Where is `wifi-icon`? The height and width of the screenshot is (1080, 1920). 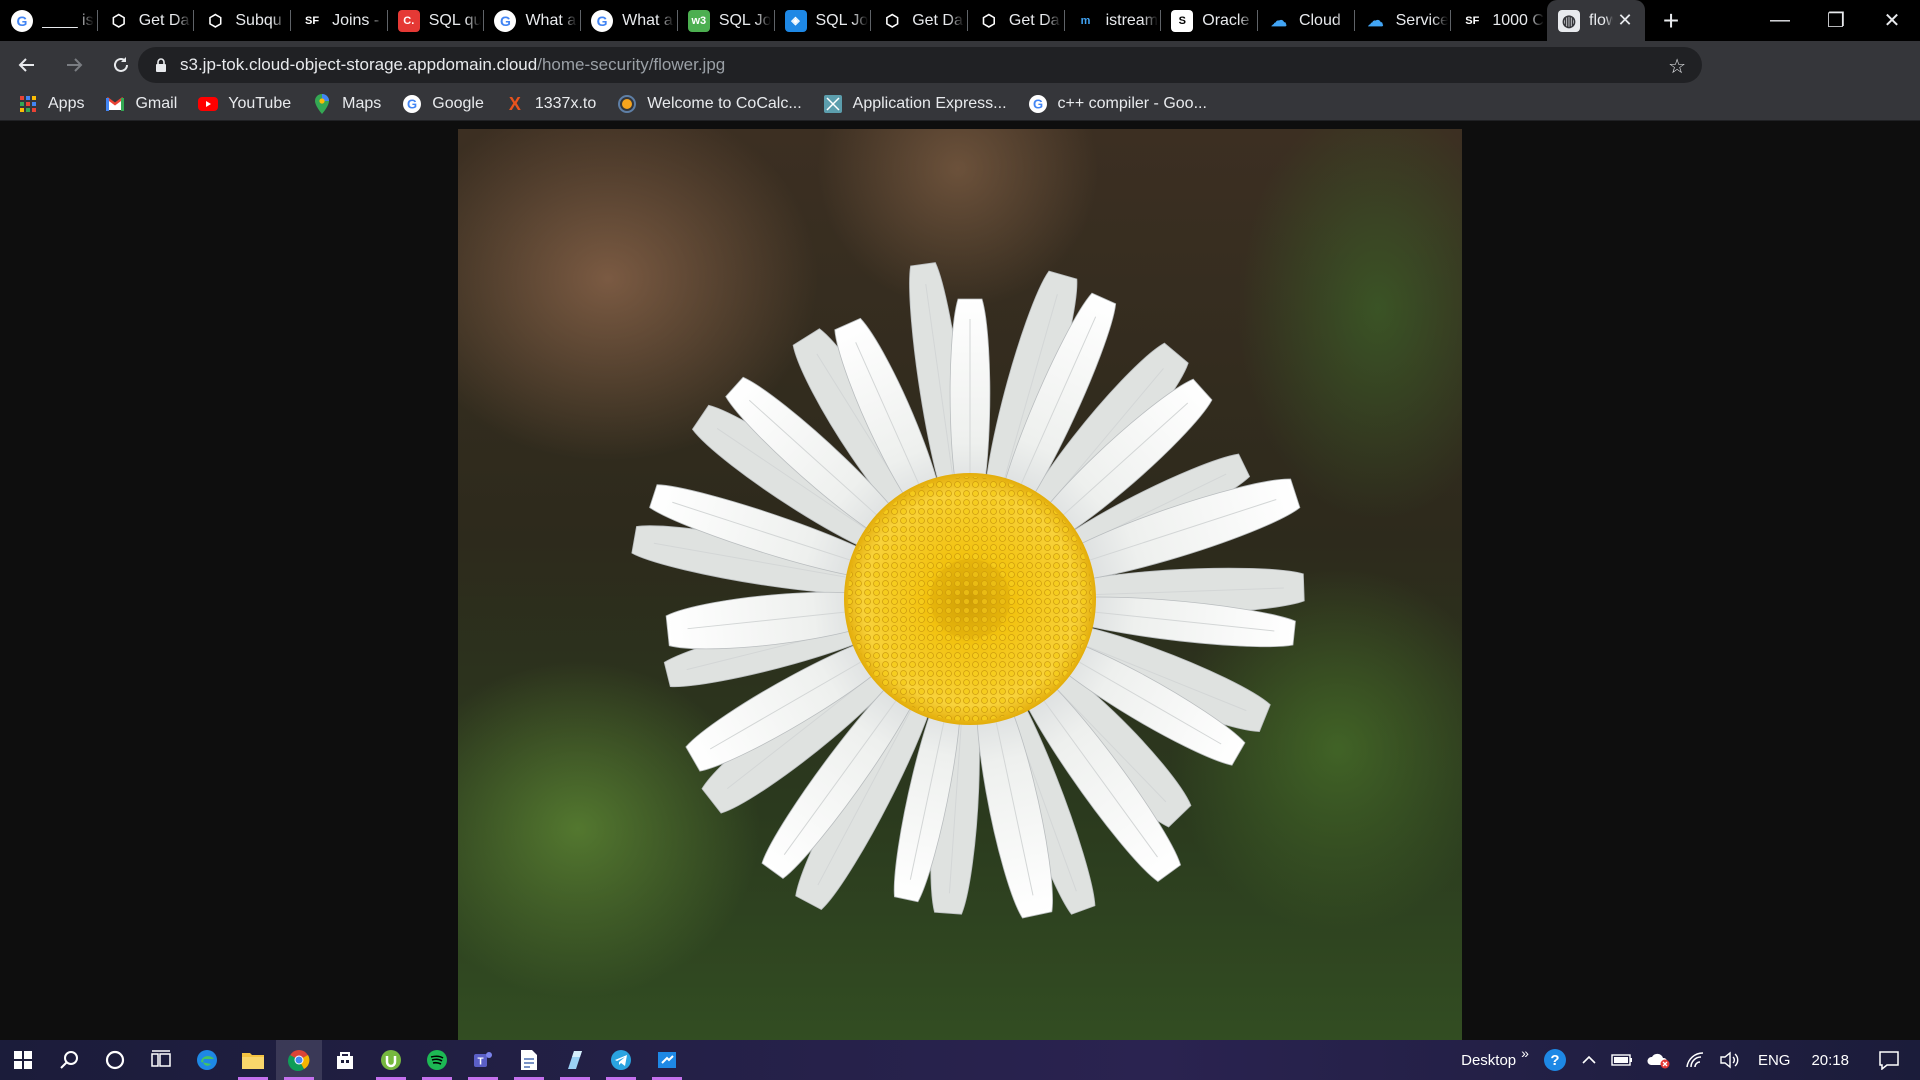
wifi-icon is located at coordinates (1695, 1060).